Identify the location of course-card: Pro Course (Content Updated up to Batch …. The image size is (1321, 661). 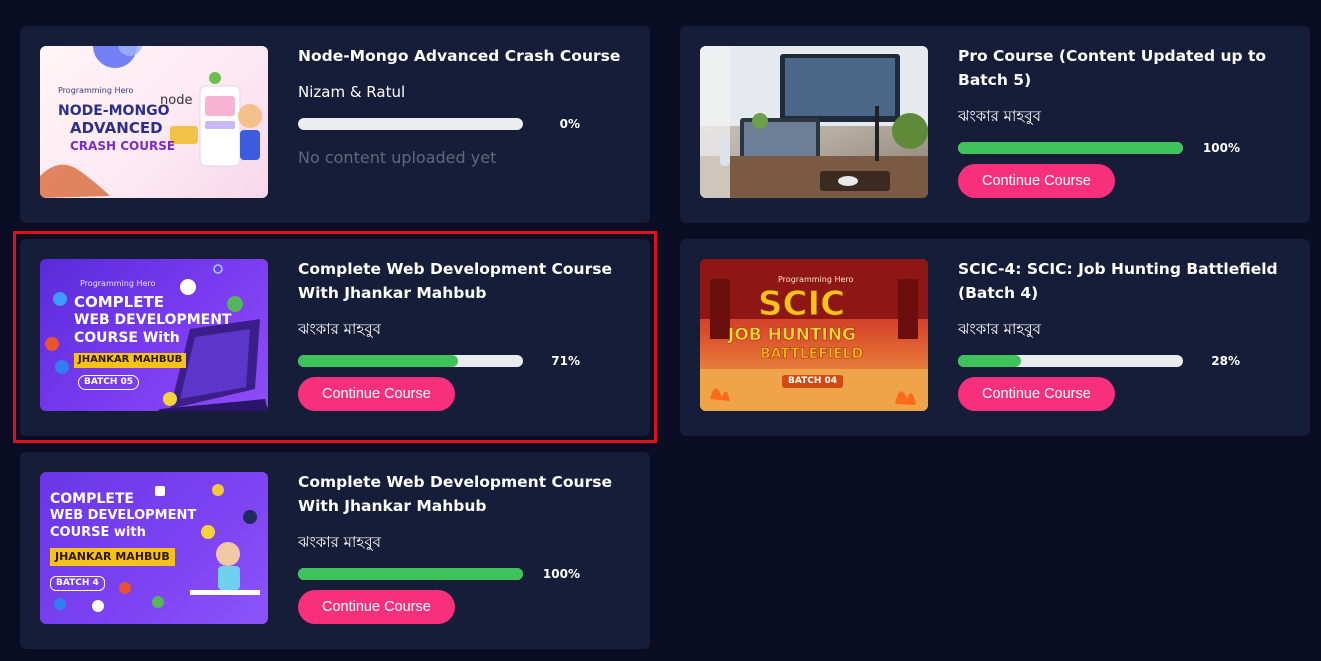
(995, 124).